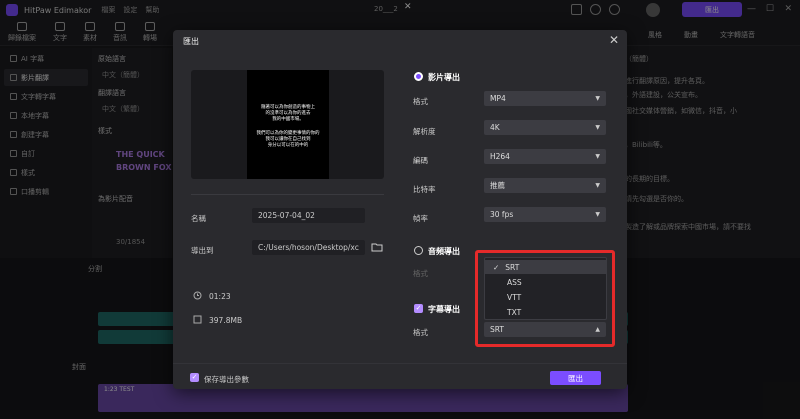  What do you see at coordinates (308, 215) in the screenshot?
I see `name-input: 2025-07-04_02` at bounding box center [308, 215].